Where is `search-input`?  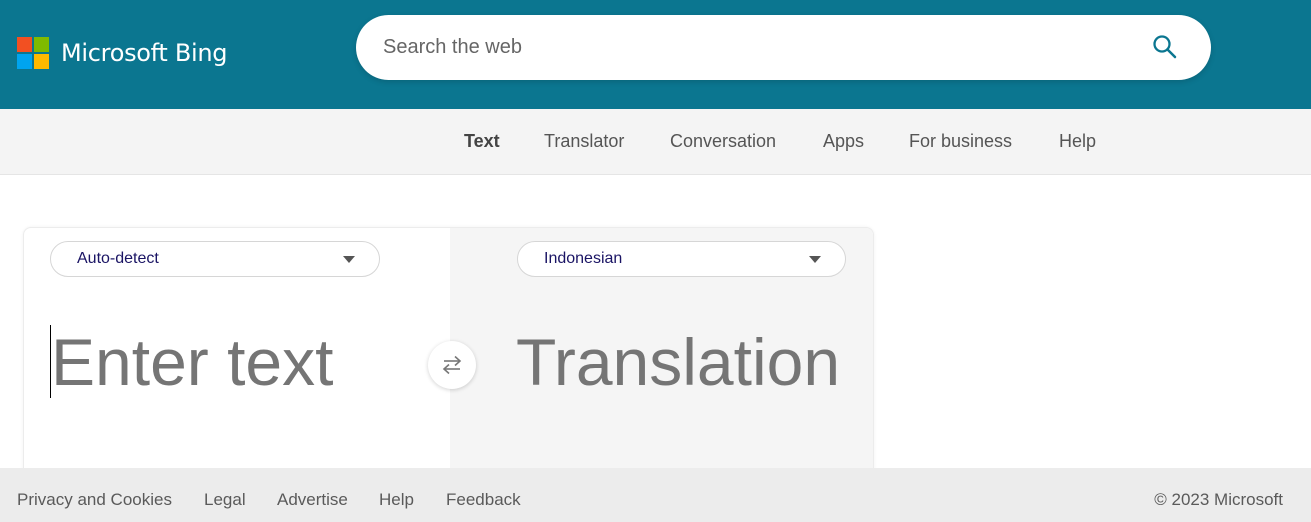 search-input is located at coordinates (753, 47).